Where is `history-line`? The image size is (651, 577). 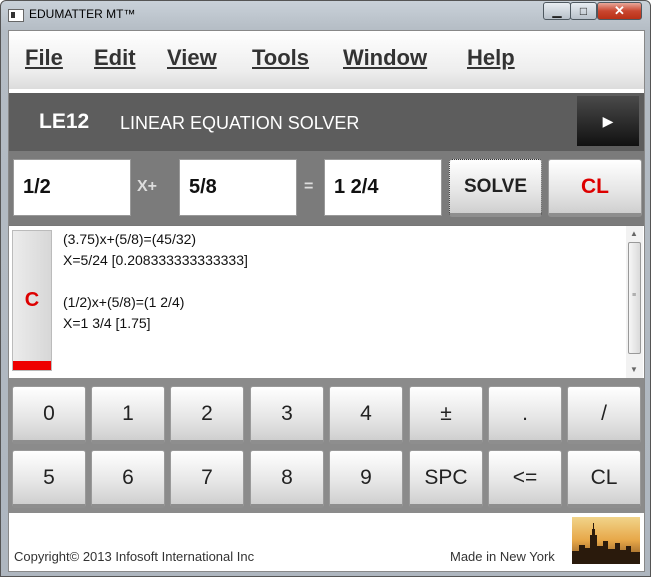
history-line is located at coordinates (155, 281).